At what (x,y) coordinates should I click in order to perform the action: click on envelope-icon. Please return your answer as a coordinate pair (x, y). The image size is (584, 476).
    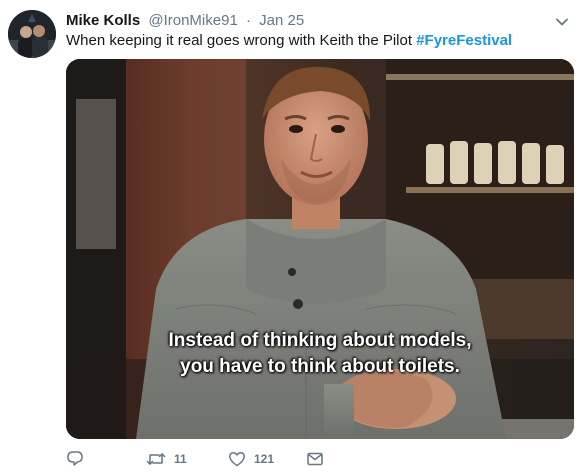
    Looking at the image, I should click on (315, 459).